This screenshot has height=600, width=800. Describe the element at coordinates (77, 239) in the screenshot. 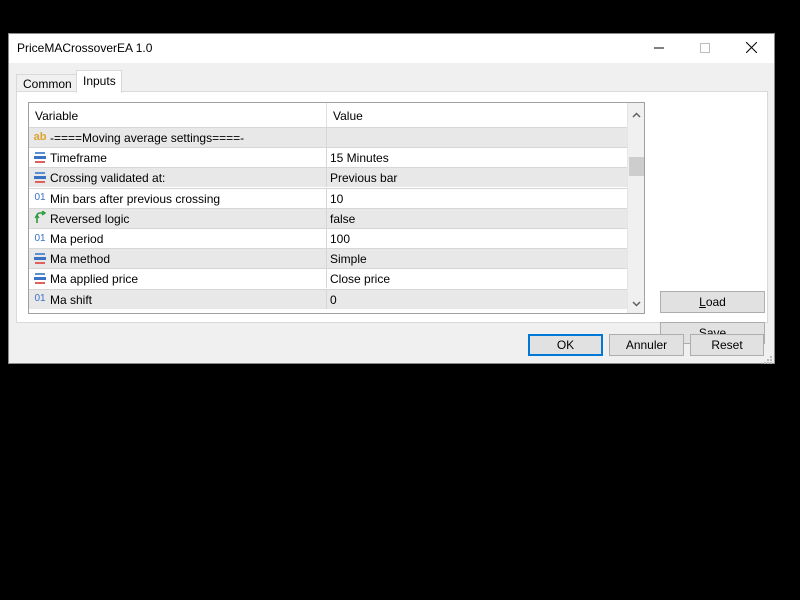

I see `variable-name: Ma period` at that location.